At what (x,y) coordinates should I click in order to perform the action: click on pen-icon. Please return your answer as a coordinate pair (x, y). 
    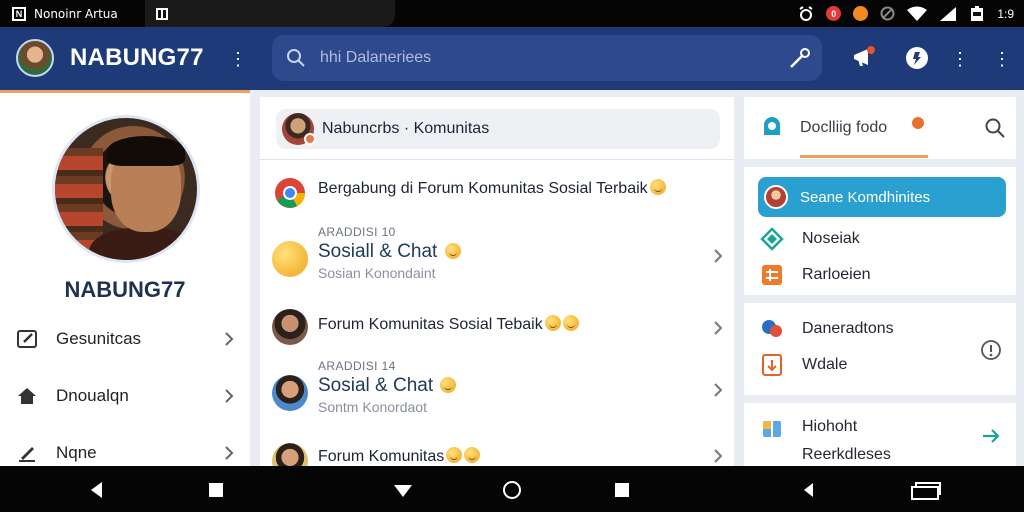
    Looking at the image, I should click on (27, 454).